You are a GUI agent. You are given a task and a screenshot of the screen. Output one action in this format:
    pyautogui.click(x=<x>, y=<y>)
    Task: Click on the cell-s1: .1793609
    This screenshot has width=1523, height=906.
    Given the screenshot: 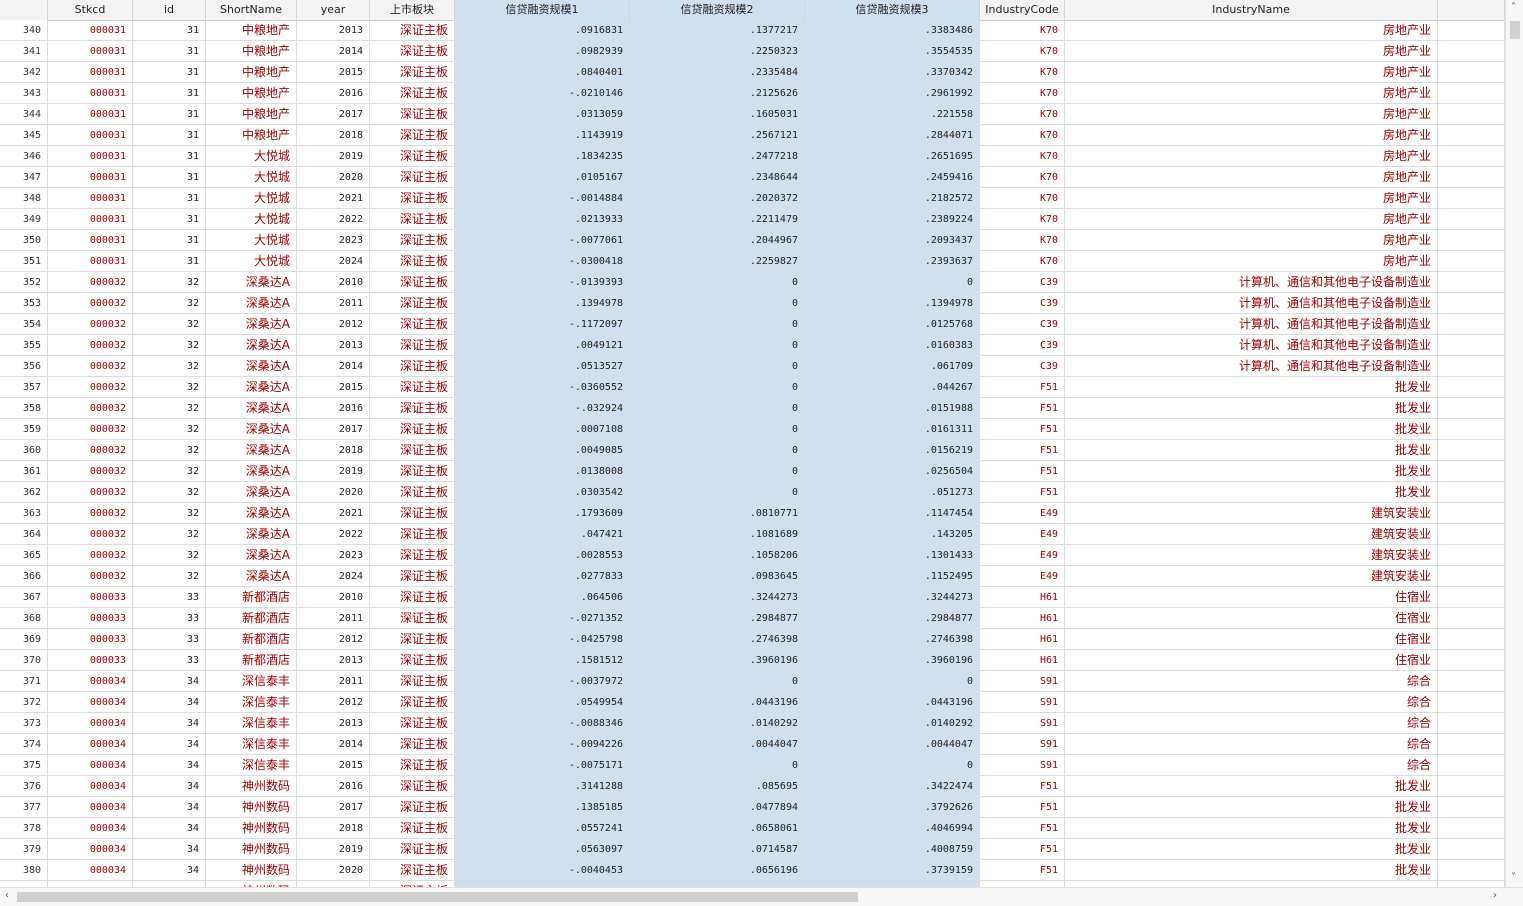 What is the action you would take?
    pyautogui.click(x=542, y=513)
    